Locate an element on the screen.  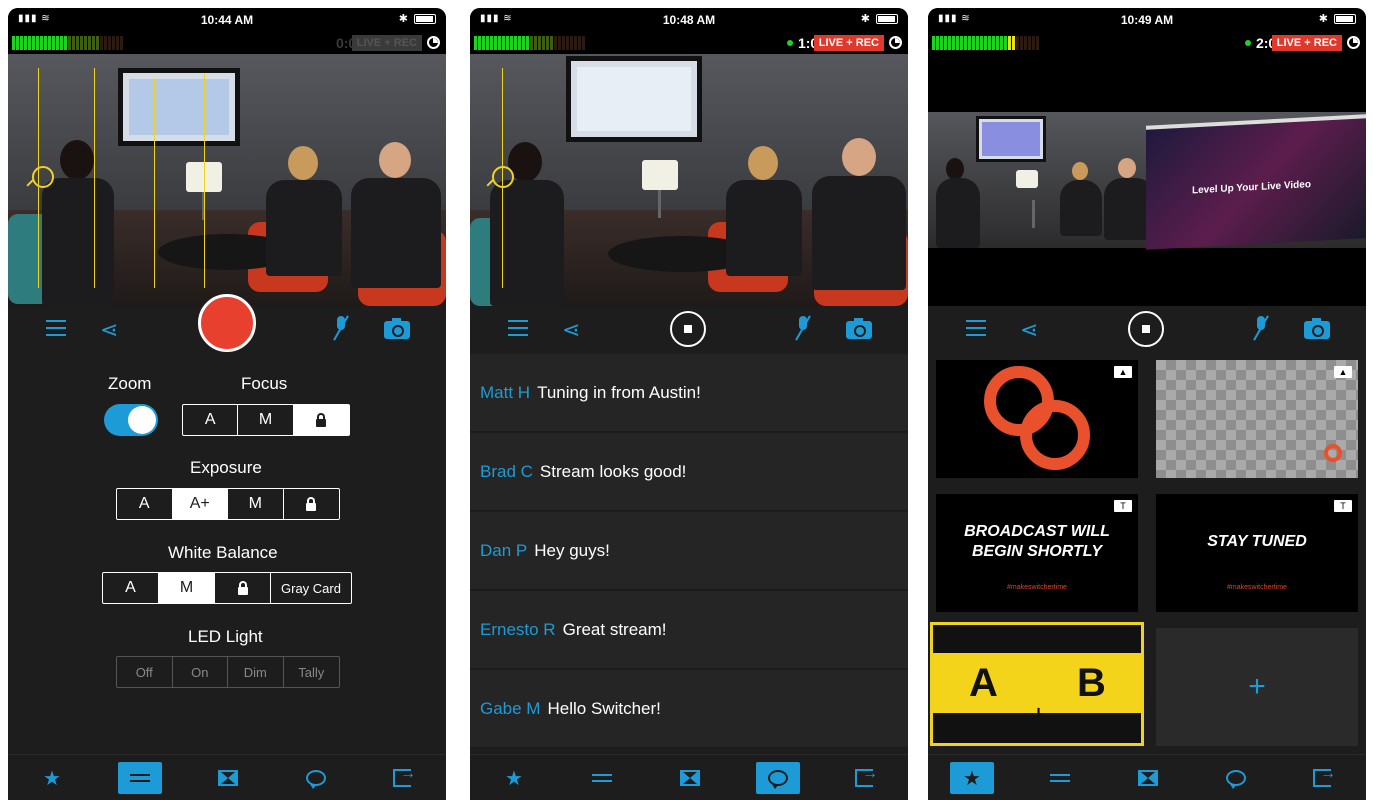
zoom-toggle is located at coordinates (131, 420).